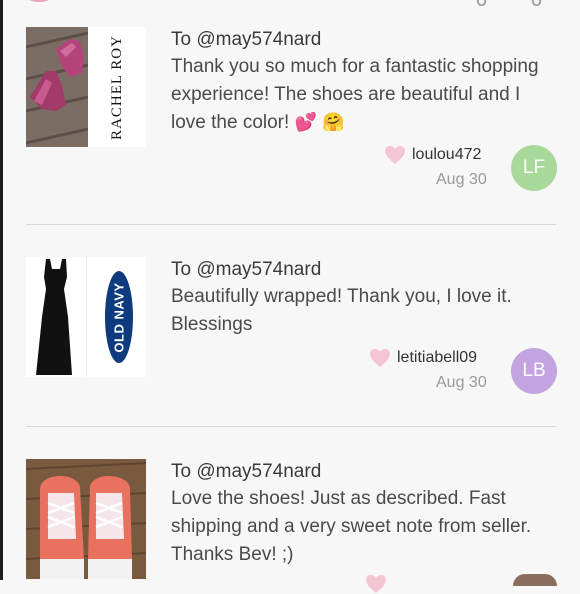 This screenshot has height=594, width=580. What do you see at coordinates (290, 5) in the screenshot?
I see `top-edge-counters: 0 0` at bounding box center [290, 5].